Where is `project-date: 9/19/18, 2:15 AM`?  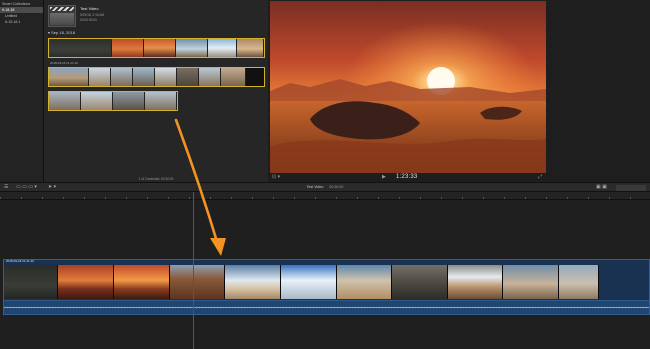
project-date: 9/19/18, 2:15 AM is located at coordinates (92, 15).